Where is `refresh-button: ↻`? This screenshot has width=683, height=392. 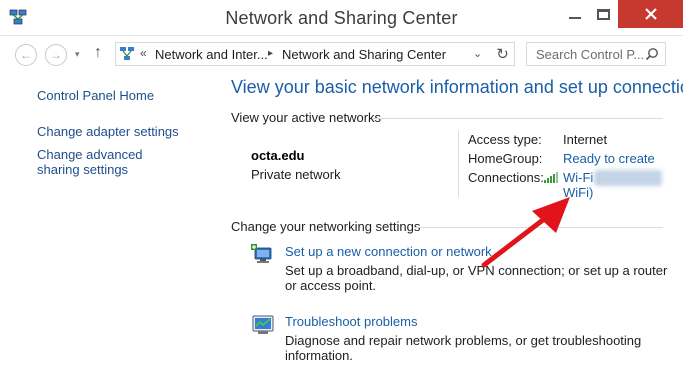
refresh-button: ↻ is located at coordinates (503, 54).